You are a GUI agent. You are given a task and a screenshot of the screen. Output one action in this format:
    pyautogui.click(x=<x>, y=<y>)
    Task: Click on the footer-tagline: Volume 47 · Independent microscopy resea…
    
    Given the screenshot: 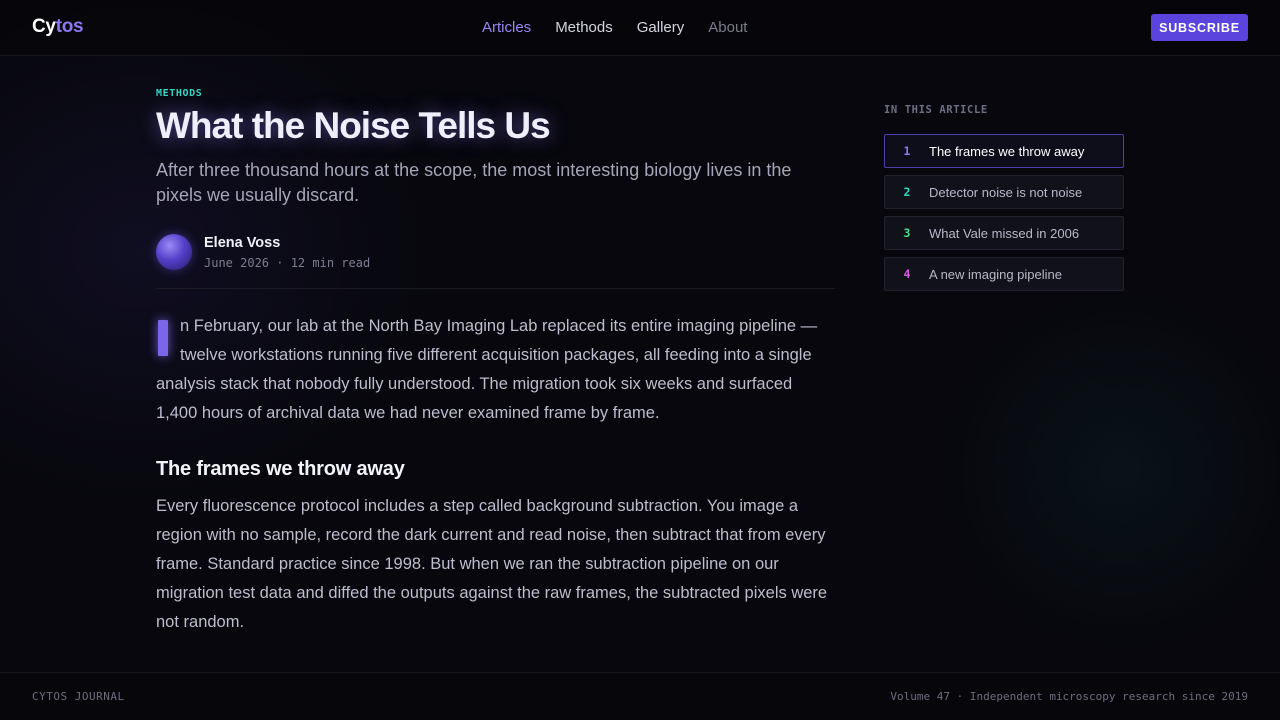 What is the action you would take?
    pyautogui.click(x=1069, y=696)
    